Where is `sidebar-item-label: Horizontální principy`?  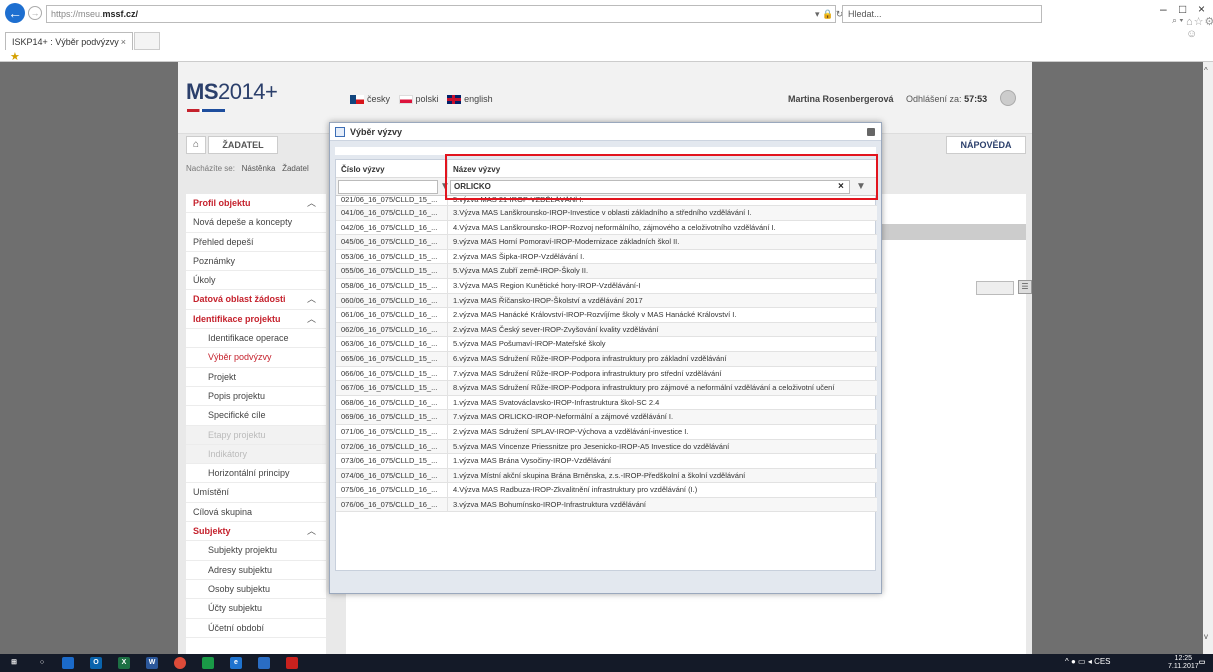 sidebar-item-label: Horizontální principy is located at coordinates (249, 473).